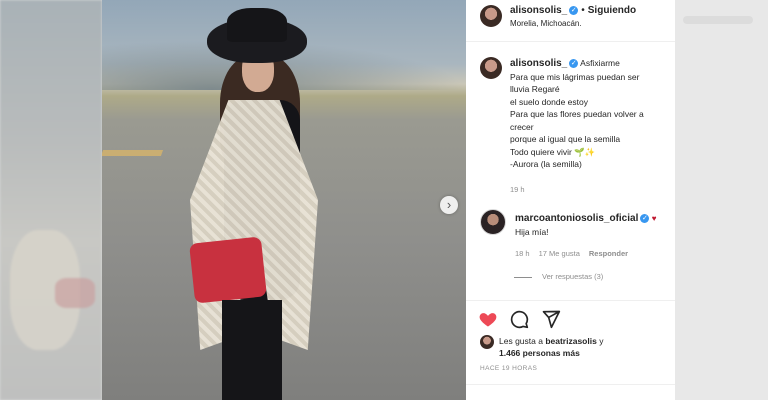 The height and width of the screenshot is (400, 768). I want to click on comment-text: Hija mía!, so click(532, 231).